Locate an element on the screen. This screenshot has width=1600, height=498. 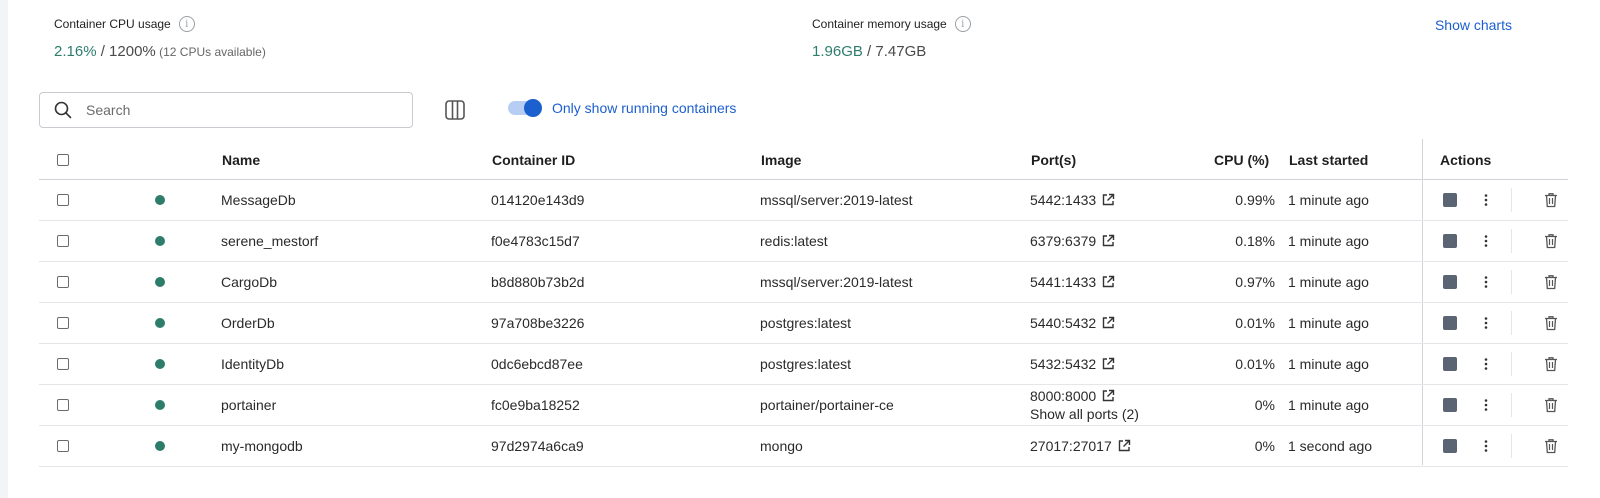
ports-cell: 6379:6379 is located at coordinates (1072, 241).